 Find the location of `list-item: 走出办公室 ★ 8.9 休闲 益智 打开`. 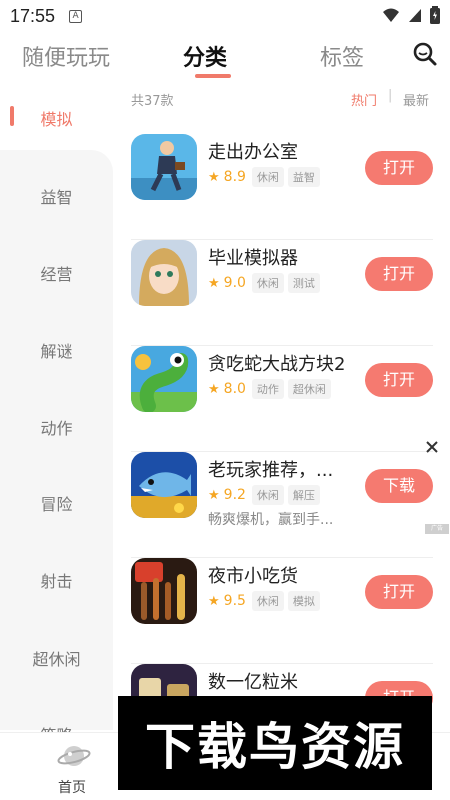

list-item: 走出办公室 ★ 8.9 休闲 益智 打开 is located at coordinates (282, 187).